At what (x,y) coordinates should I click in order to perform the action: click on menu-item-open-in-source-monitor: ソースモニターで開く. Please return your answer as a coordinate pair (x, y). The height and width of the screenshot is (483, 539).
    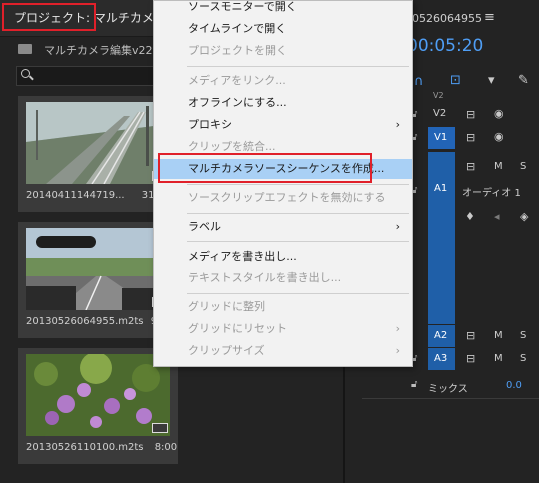
    Looking at the image, I should click on (283, 8).